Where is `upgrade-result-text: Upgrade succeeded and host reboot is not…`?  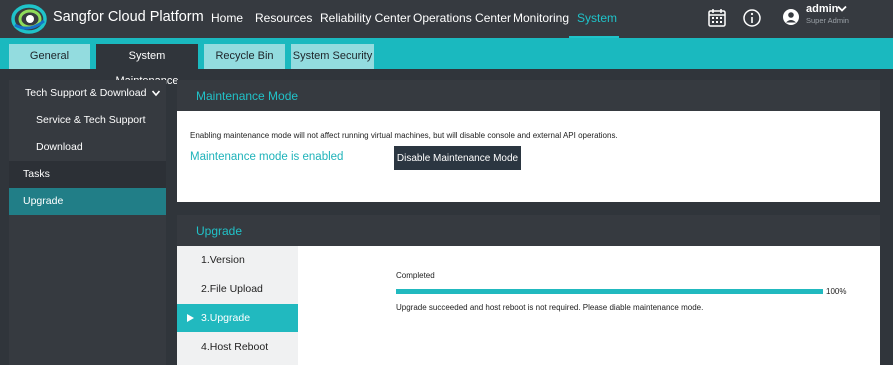
upgrade-result-text: Upgrade succeeded and host reboot is not… is located at coordinates (550, 307).